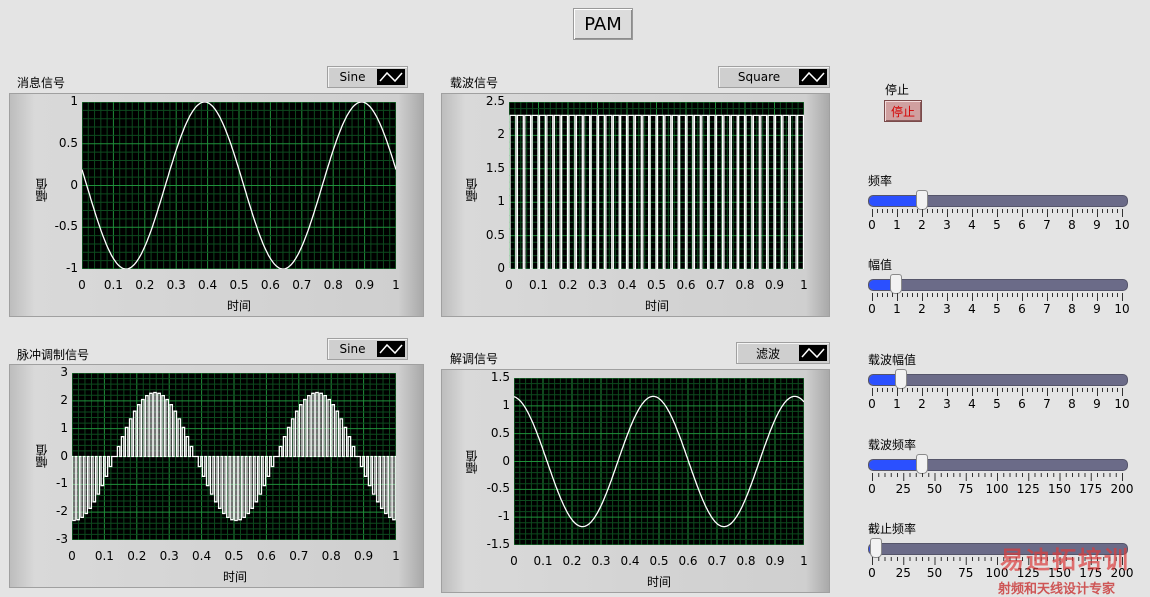  Describe the element at coordinates (500, 432) in the screenshot. I see `y-tick-label: 0.5` at that location.